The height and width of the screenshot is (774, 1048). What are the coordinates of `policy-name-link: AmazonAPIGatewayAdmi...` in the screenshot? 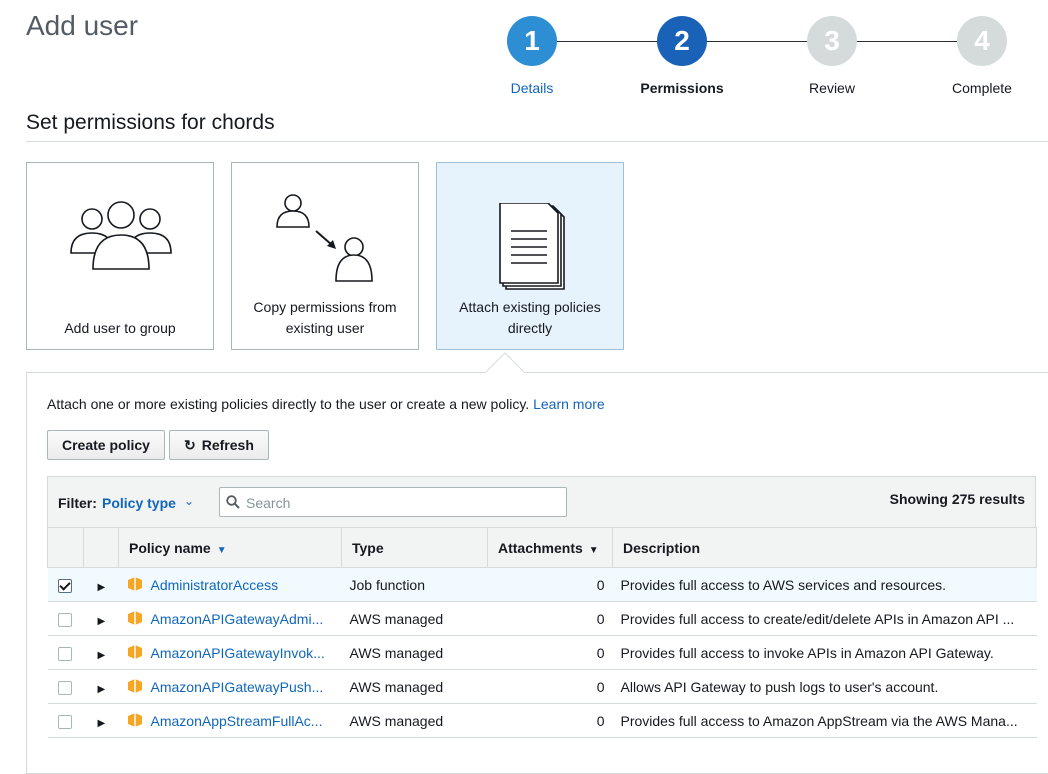 It's located at (237, 619).